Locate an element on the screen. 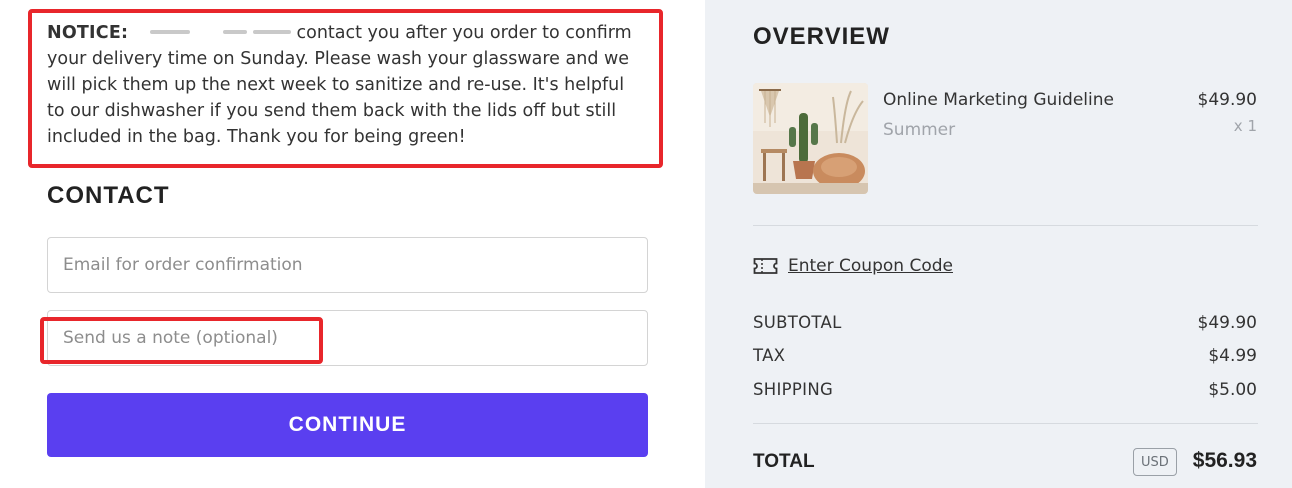 This screenshot has width=1292, height=488. subtotal-value: $49.90 is located at coordinates (1227, 323).